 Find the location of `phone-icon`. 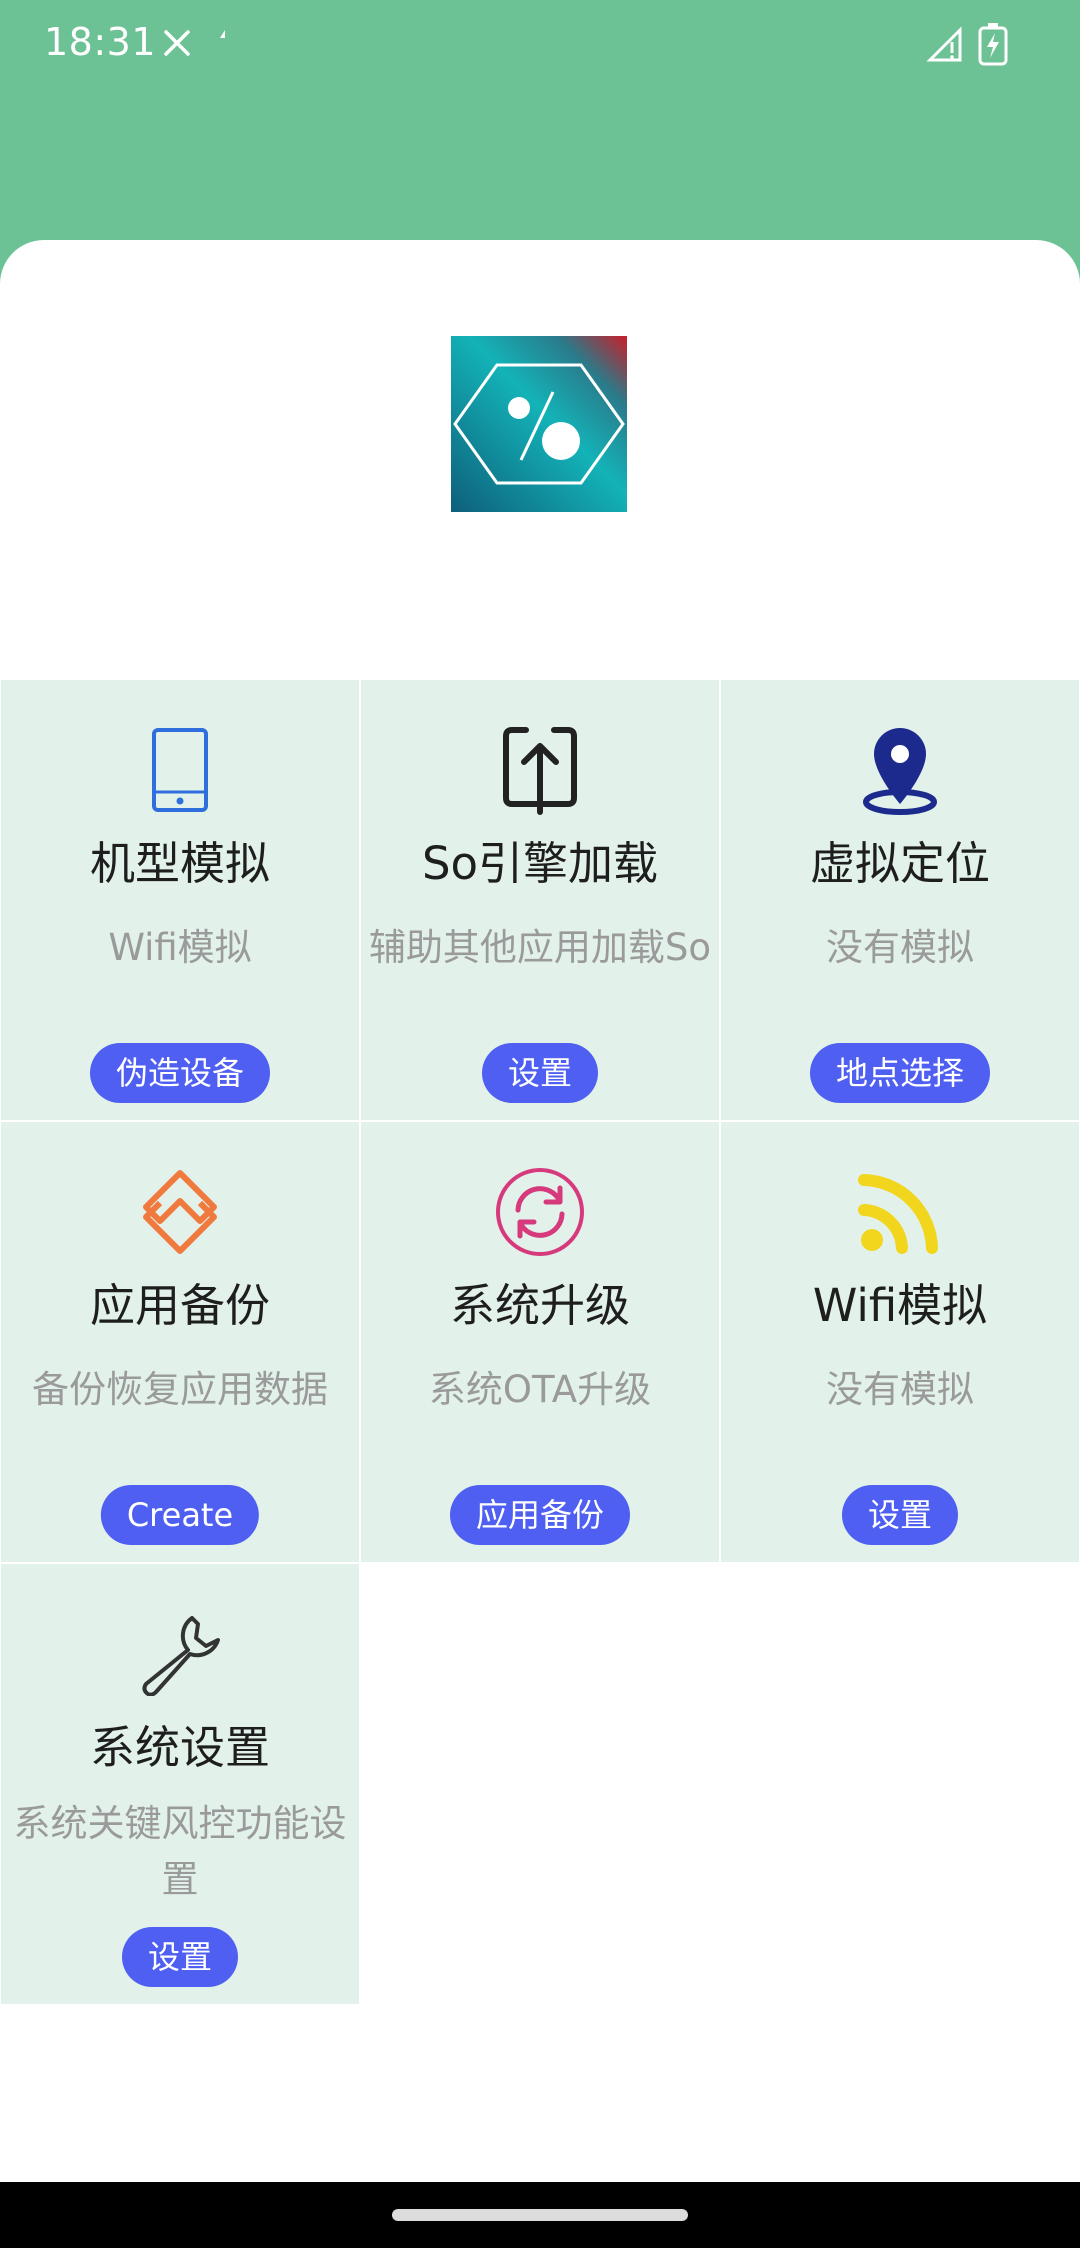

phone-icon is located at coordinates (180, 770).